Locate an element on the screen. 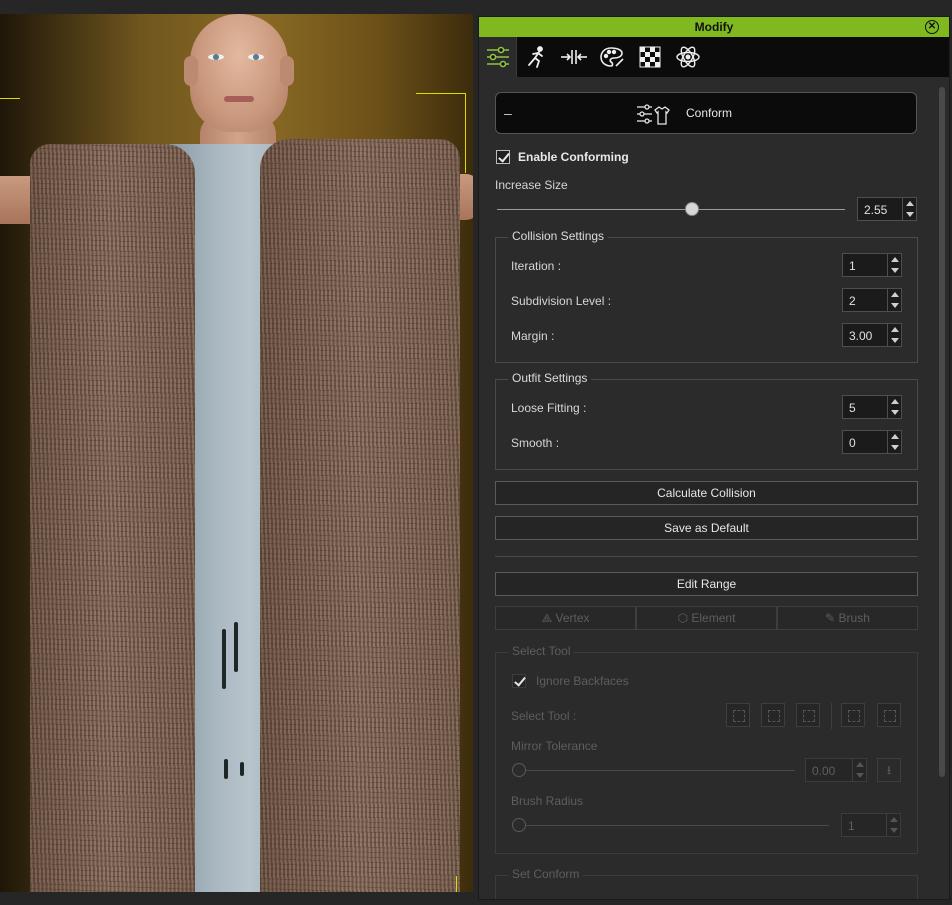 This screenshot has height=905, width=952. outfit-settings-title: Outfit Settings is located at coordinates (550, 378).